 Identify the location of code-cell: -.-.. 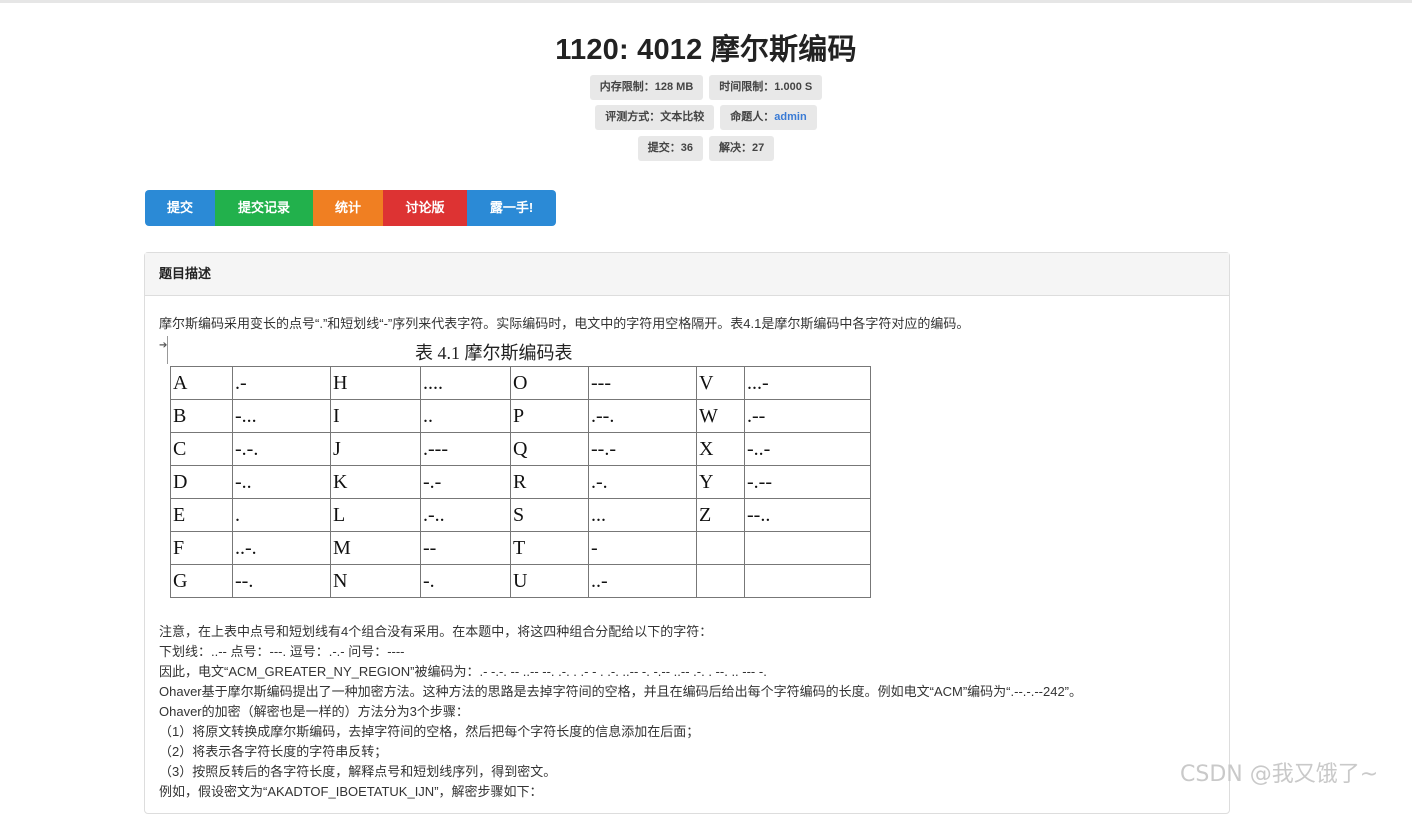
(281, 449).